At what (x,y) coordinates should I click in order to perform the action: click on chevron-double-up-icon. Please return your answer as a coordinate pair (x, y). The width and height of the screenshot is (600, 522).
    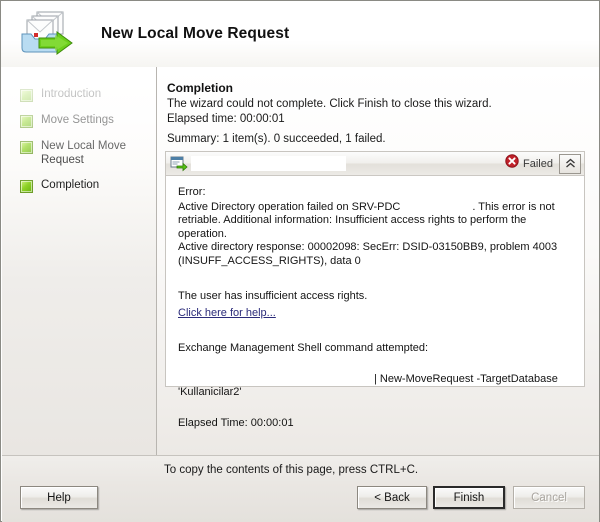
    Looking at the image, I should click on (570, 163).